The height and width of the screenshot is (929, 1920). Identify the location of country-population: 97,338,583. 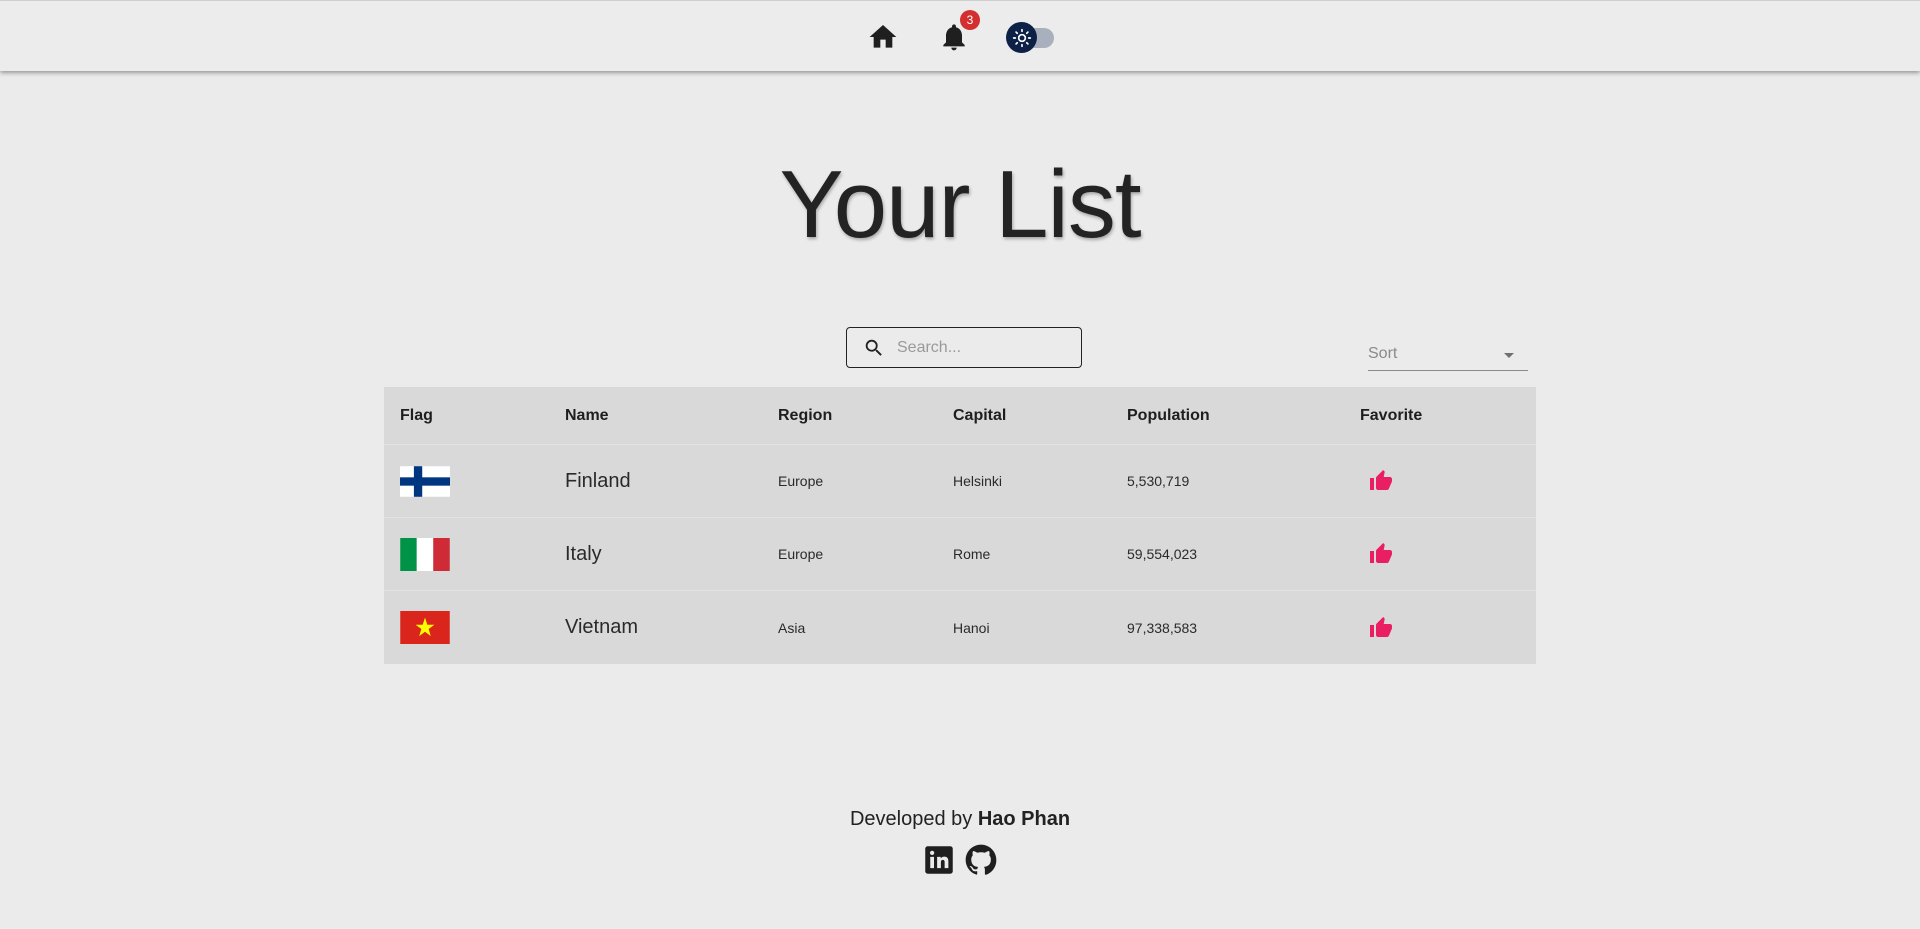
(1162, 627).